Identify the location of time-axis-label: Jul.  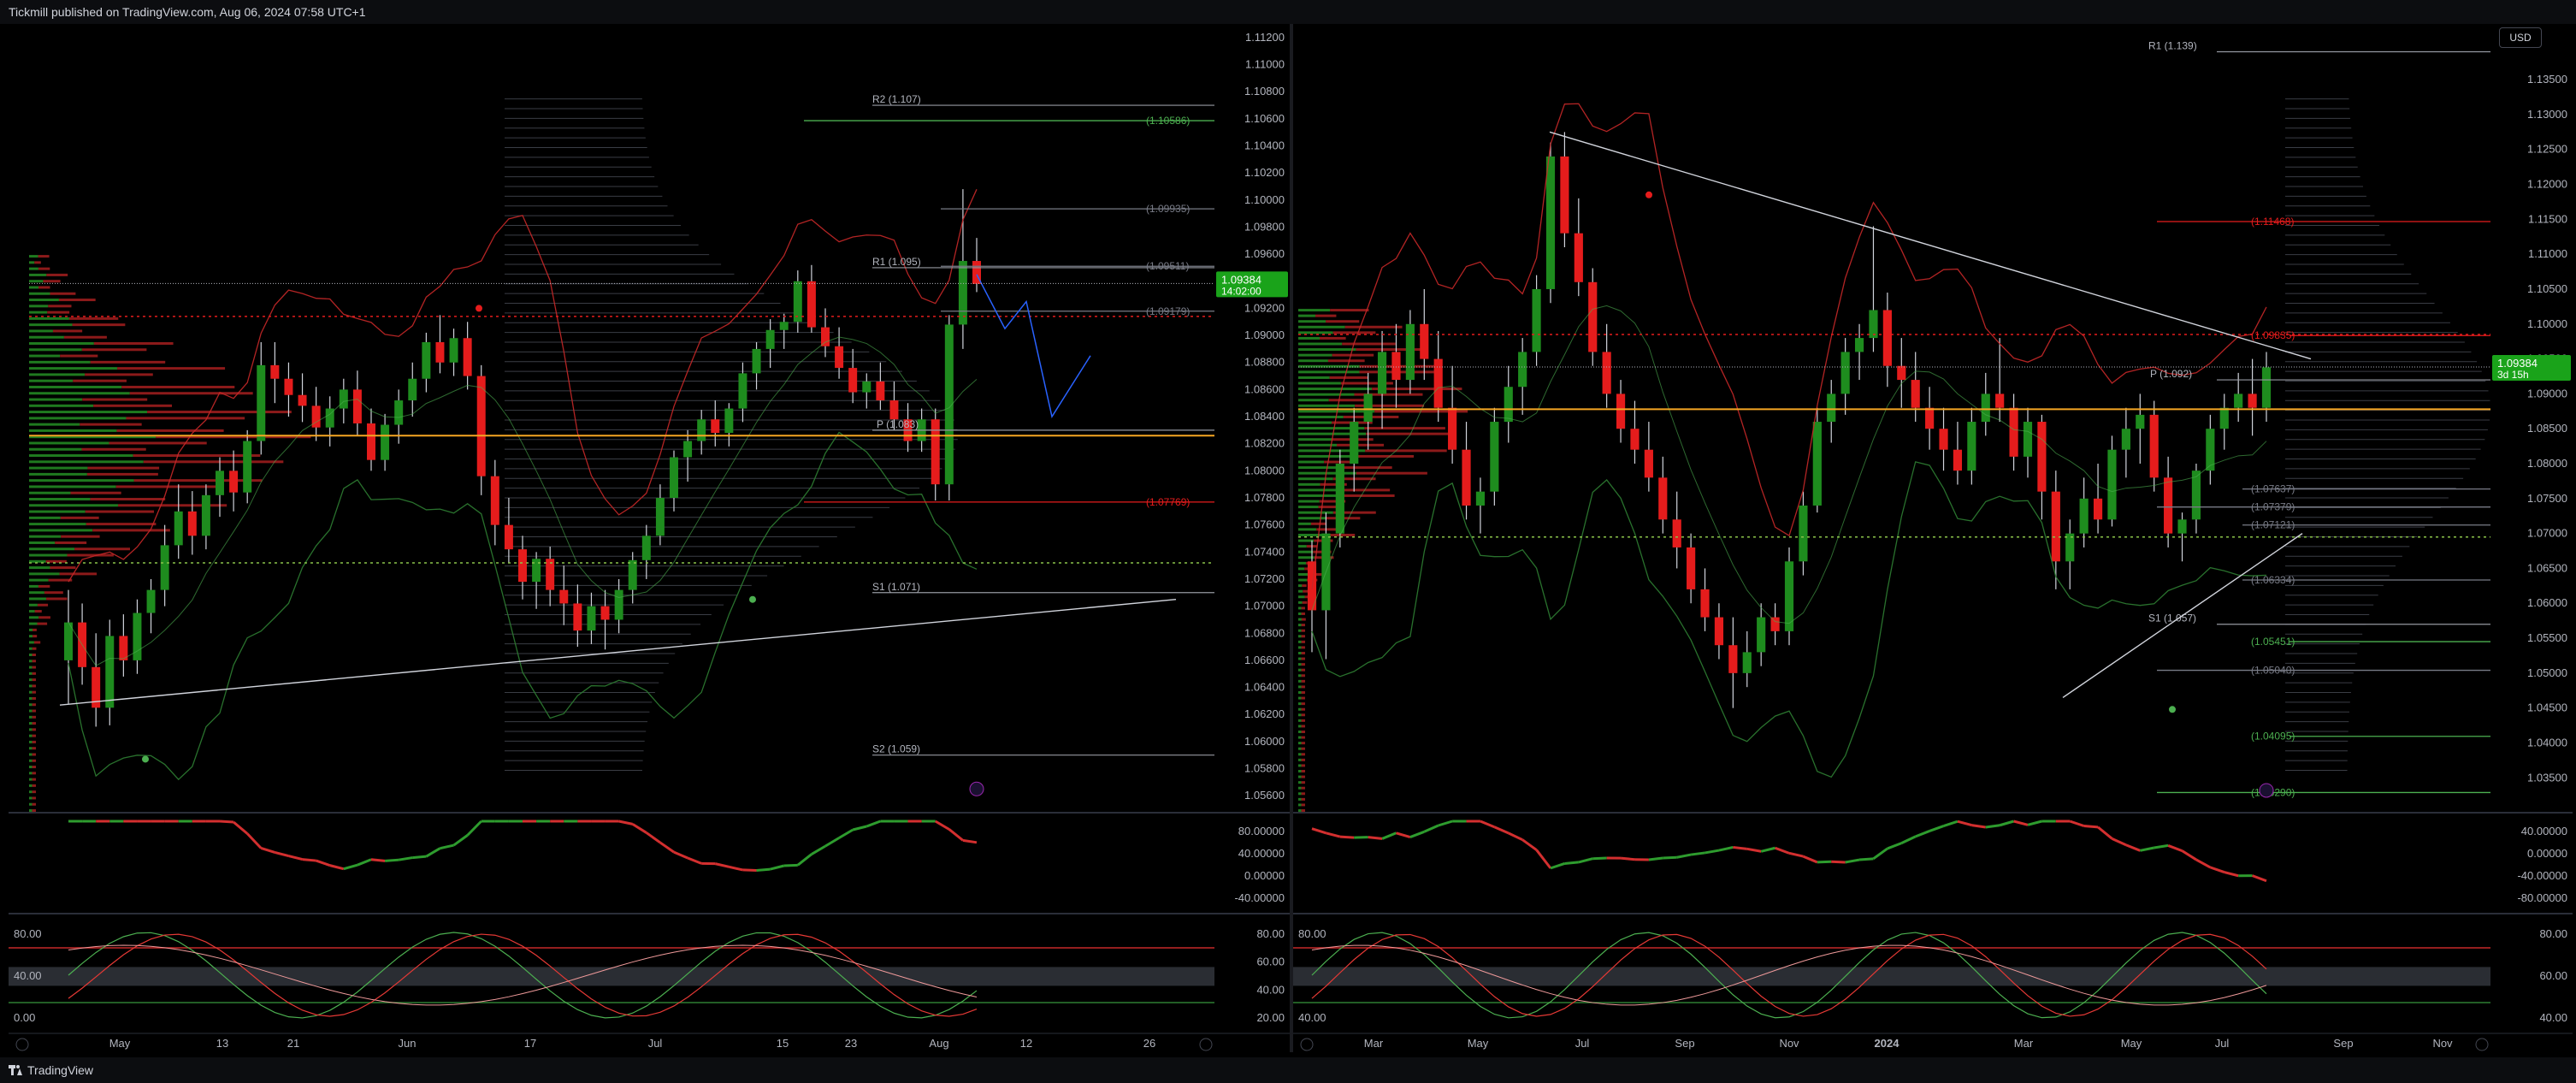
(655, 1043).